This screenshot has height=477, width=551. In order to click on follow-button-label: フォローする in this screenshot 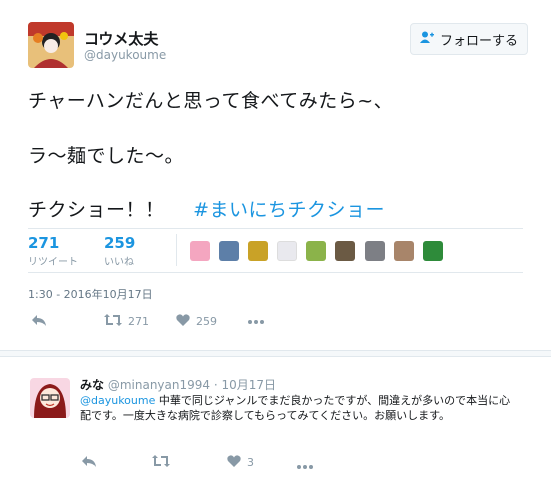, I will do `click(478, 41)`.